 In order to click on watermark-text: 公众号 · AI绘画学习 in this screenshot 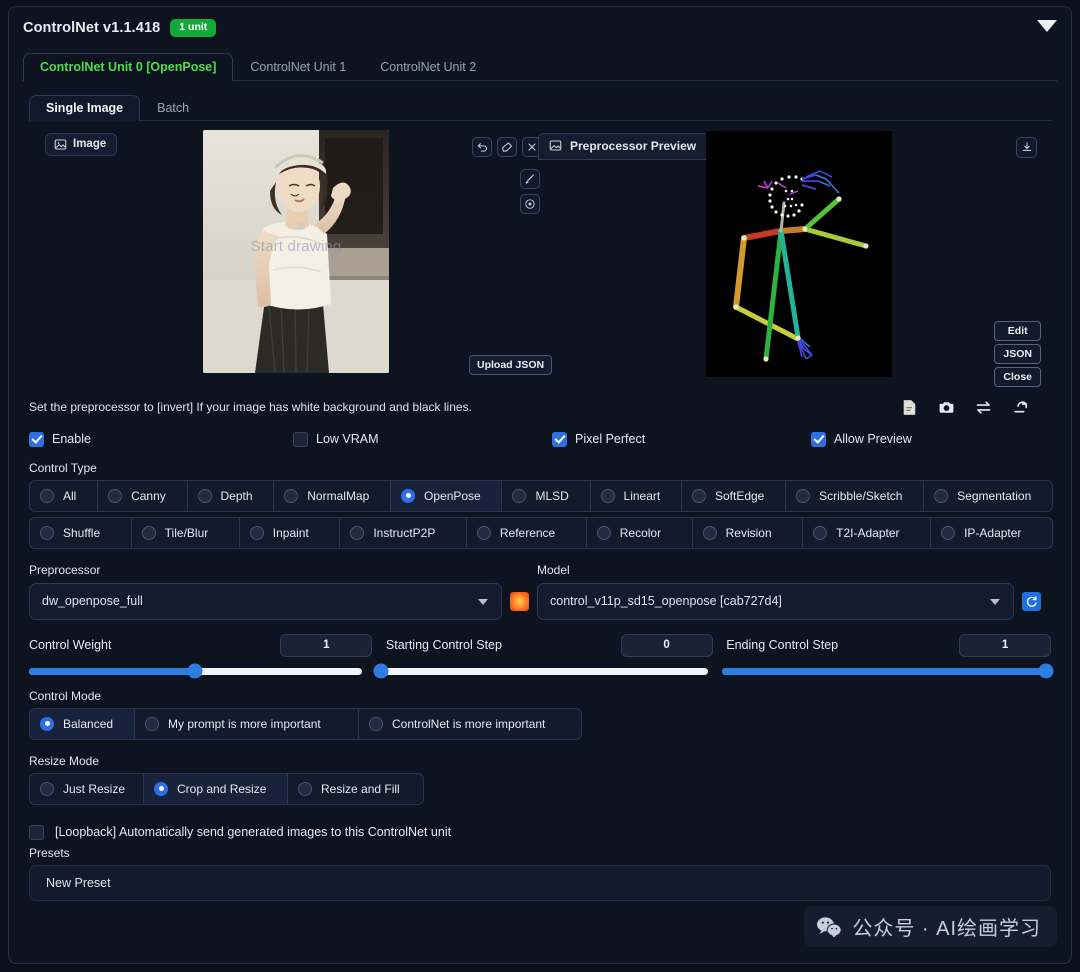, I will do `click(946, 929)`.